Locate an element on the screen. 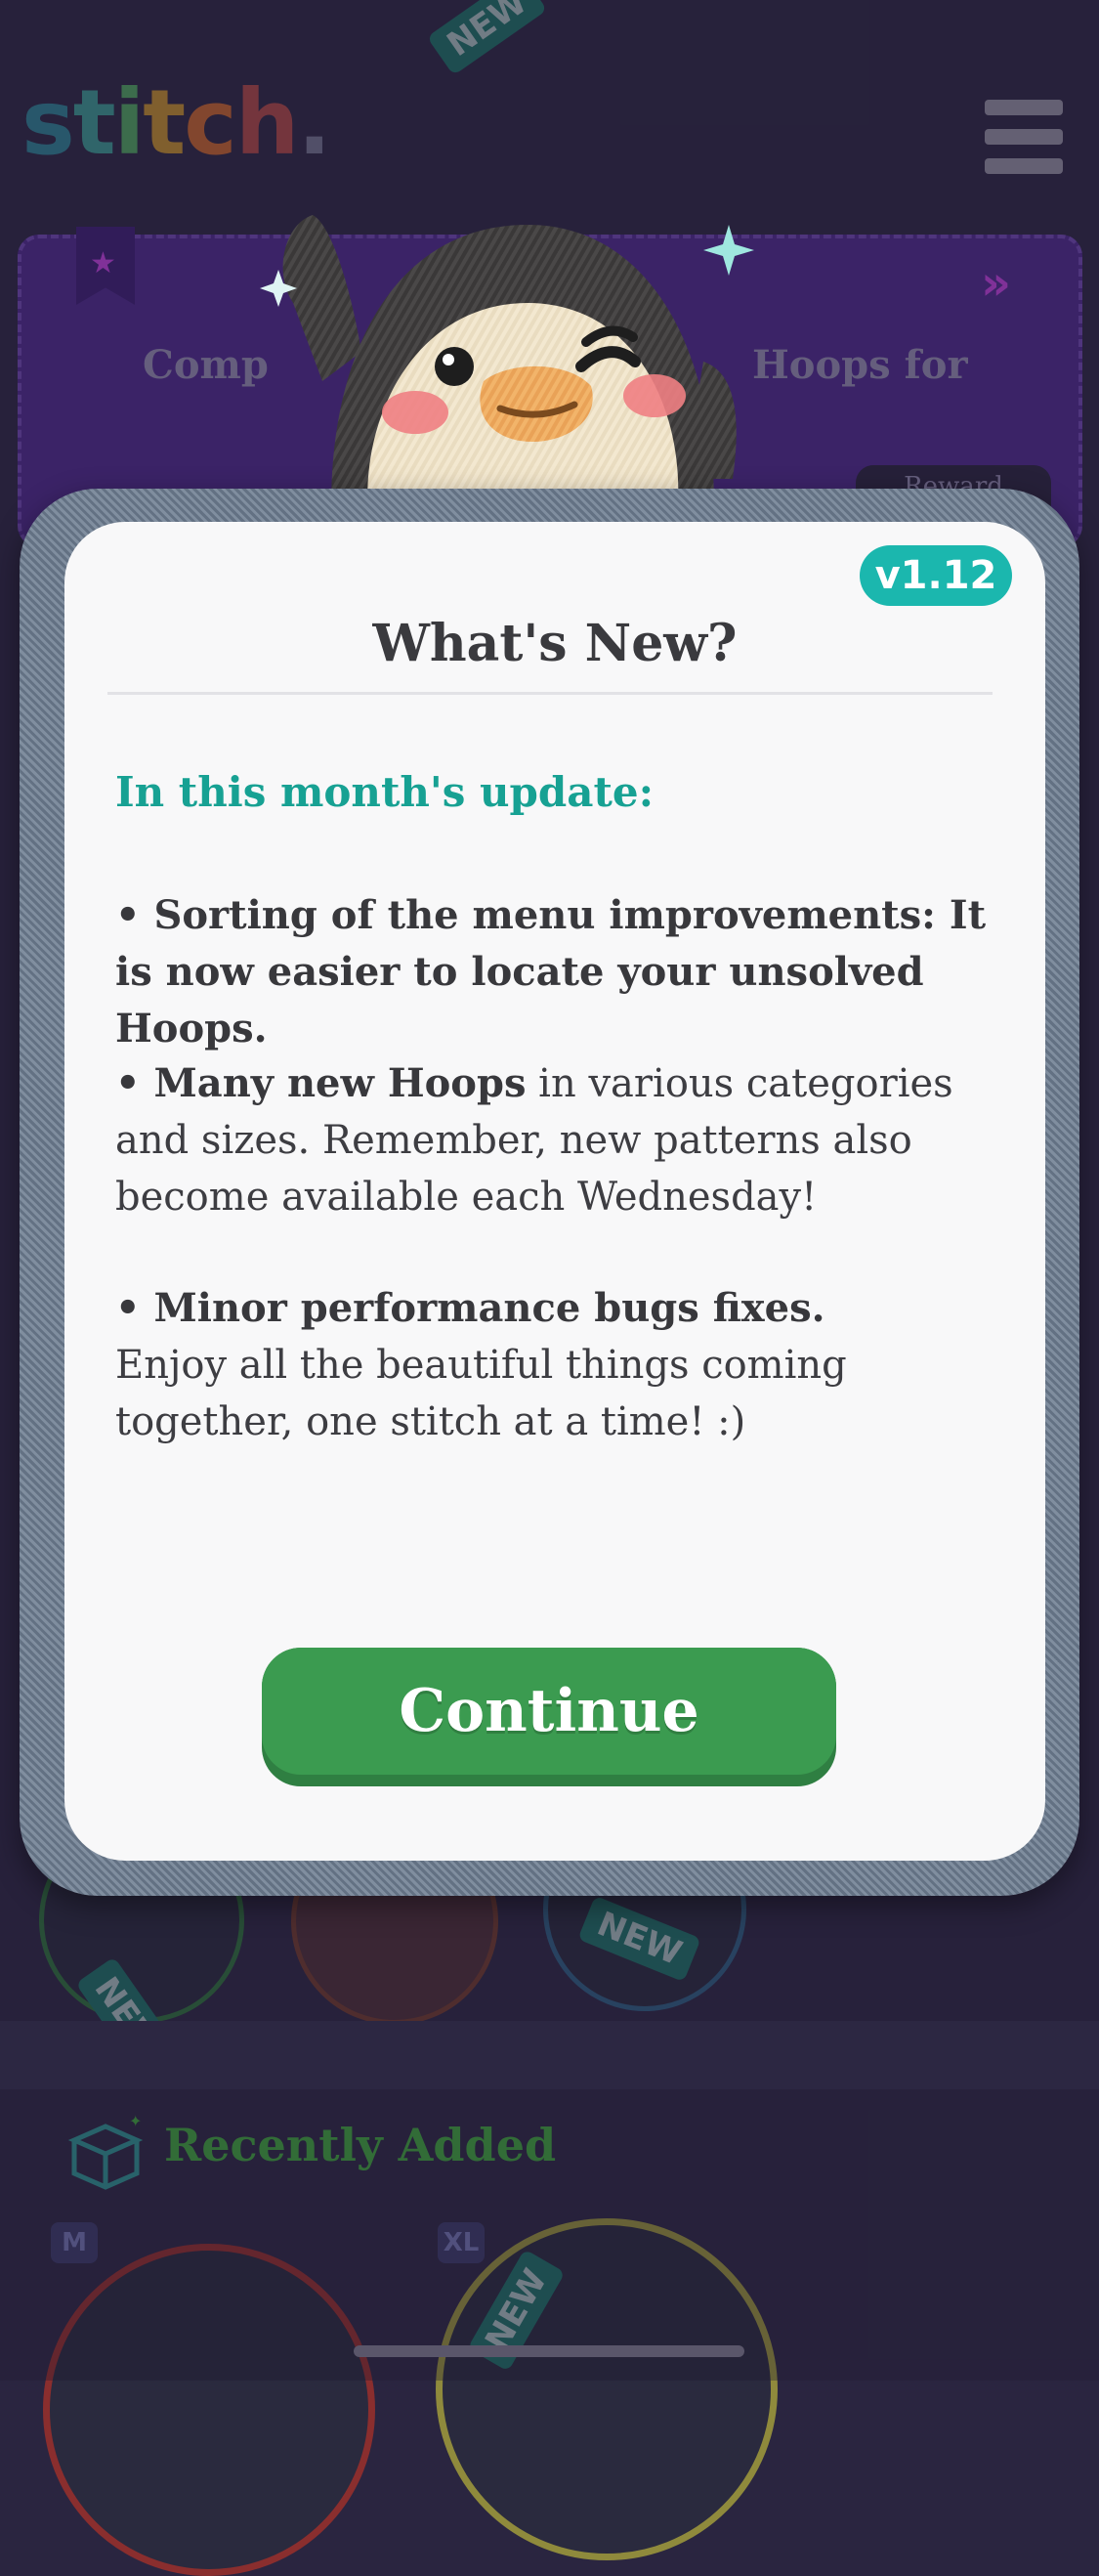 The image size is (1099, 2576). update-item-bug-fixes-bold: • Minor performance bugs fixes. is located at coordinates (470, 1308).